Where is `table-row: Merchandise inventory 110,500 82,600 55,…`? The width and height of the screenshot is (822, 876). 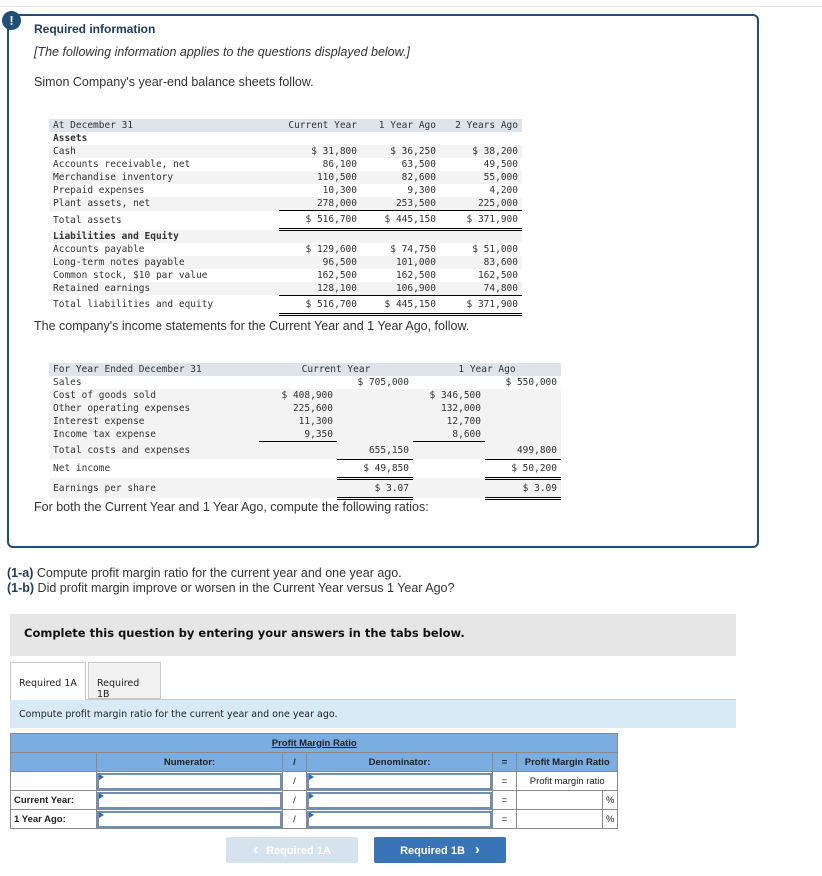
table-row: Merchandise inventory 110,500 82,600 55,… is located at coordinates (285, 177).